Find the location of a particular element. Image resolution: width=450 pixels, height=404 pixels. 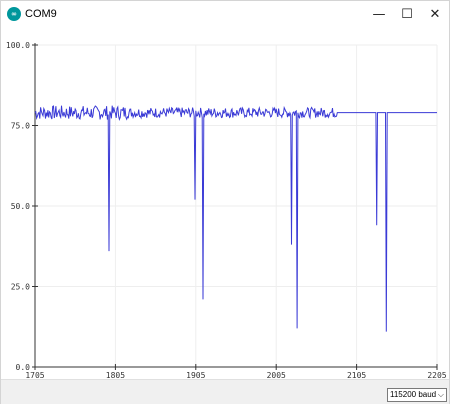

y-tick-label: 25.0 is located at coordinates (20, 287).